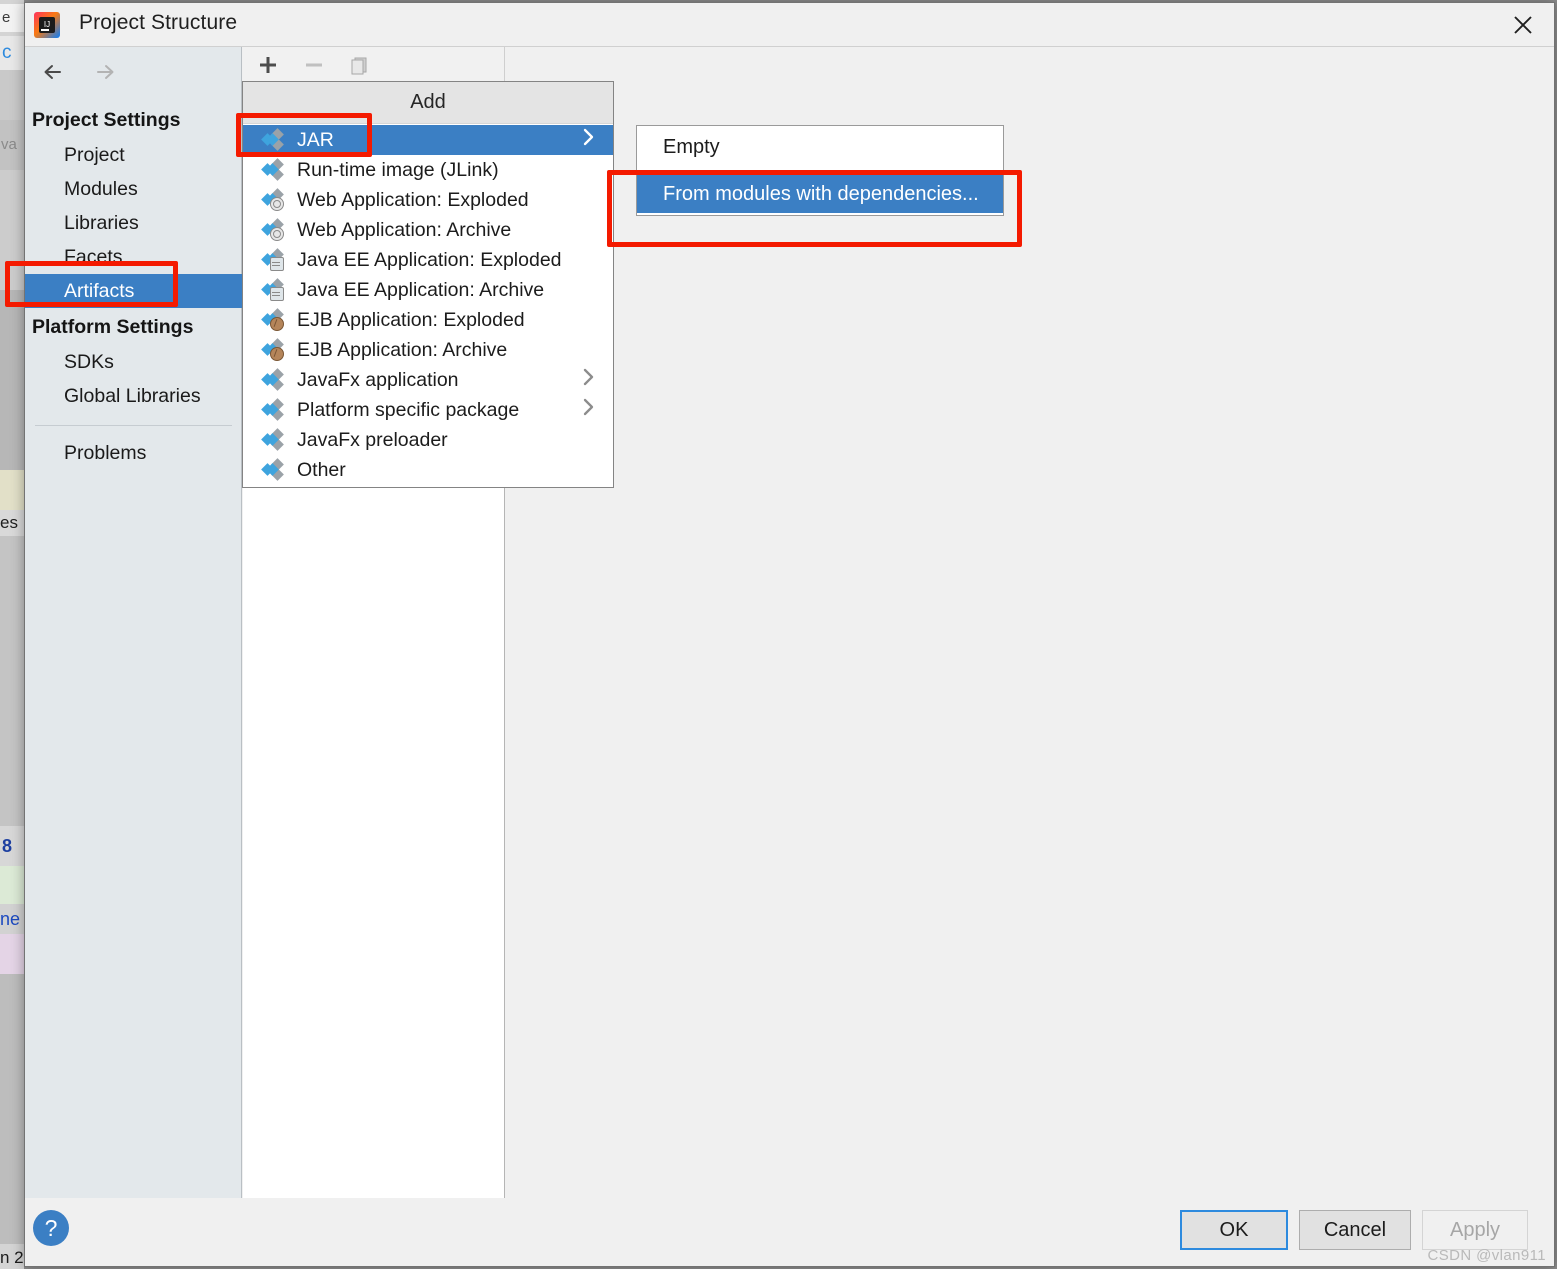 The width and height of the screenshot is (1557, 1269). What do you see at coordinates (12, 523) in the screenshot?
I see `bg-fragment: es` at bounding box center [12, 523].